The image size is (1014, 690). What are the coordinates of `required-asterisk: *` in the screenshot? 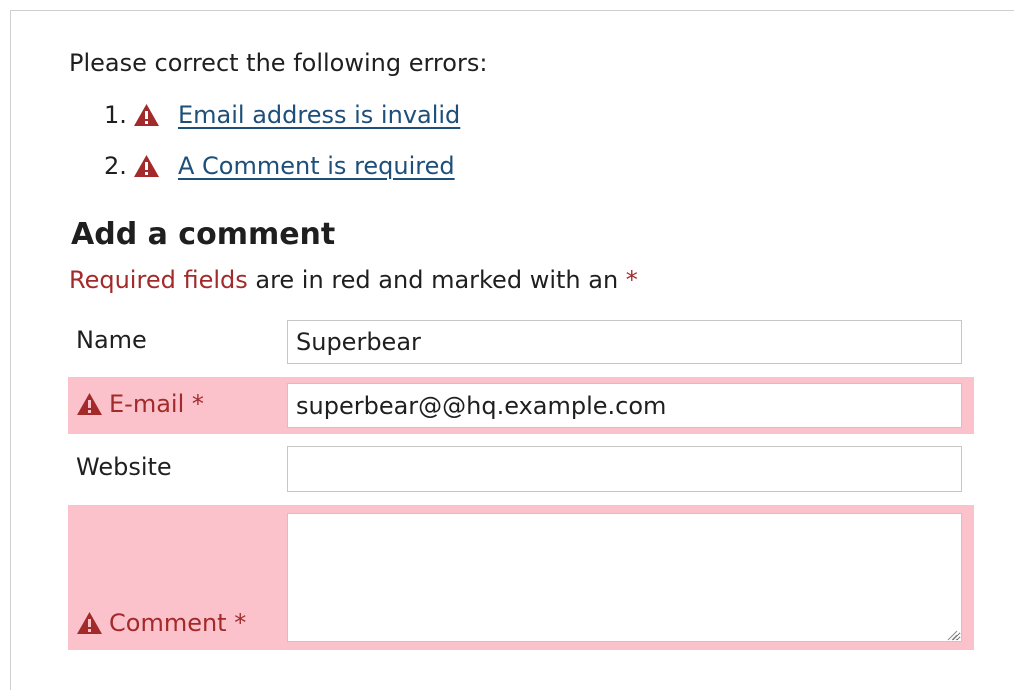 It's located at (631, 280).